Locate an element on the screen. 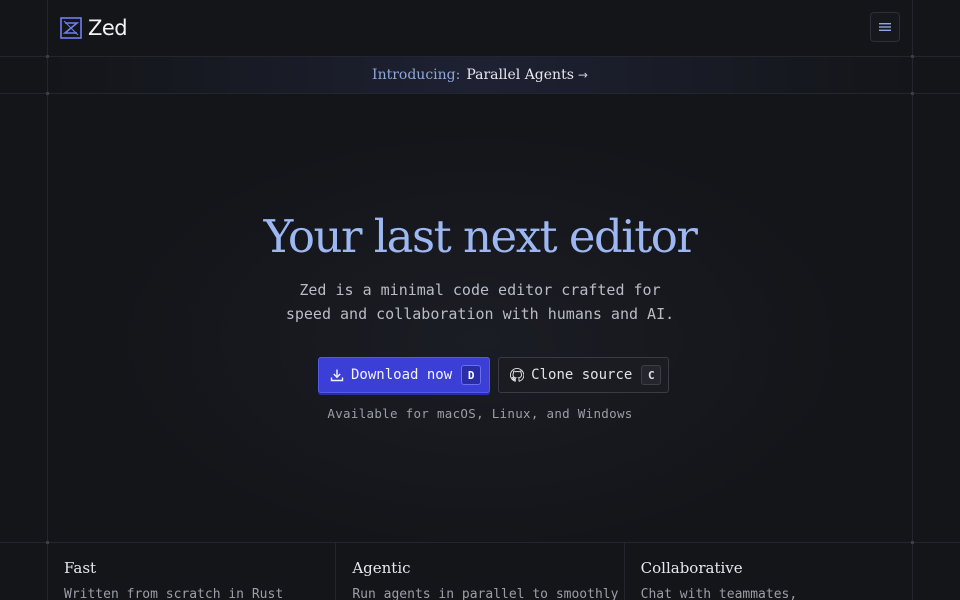 This screenshot has width=960, height=600. clone-source-button: Clone source C is located at coordinates (584, 375).